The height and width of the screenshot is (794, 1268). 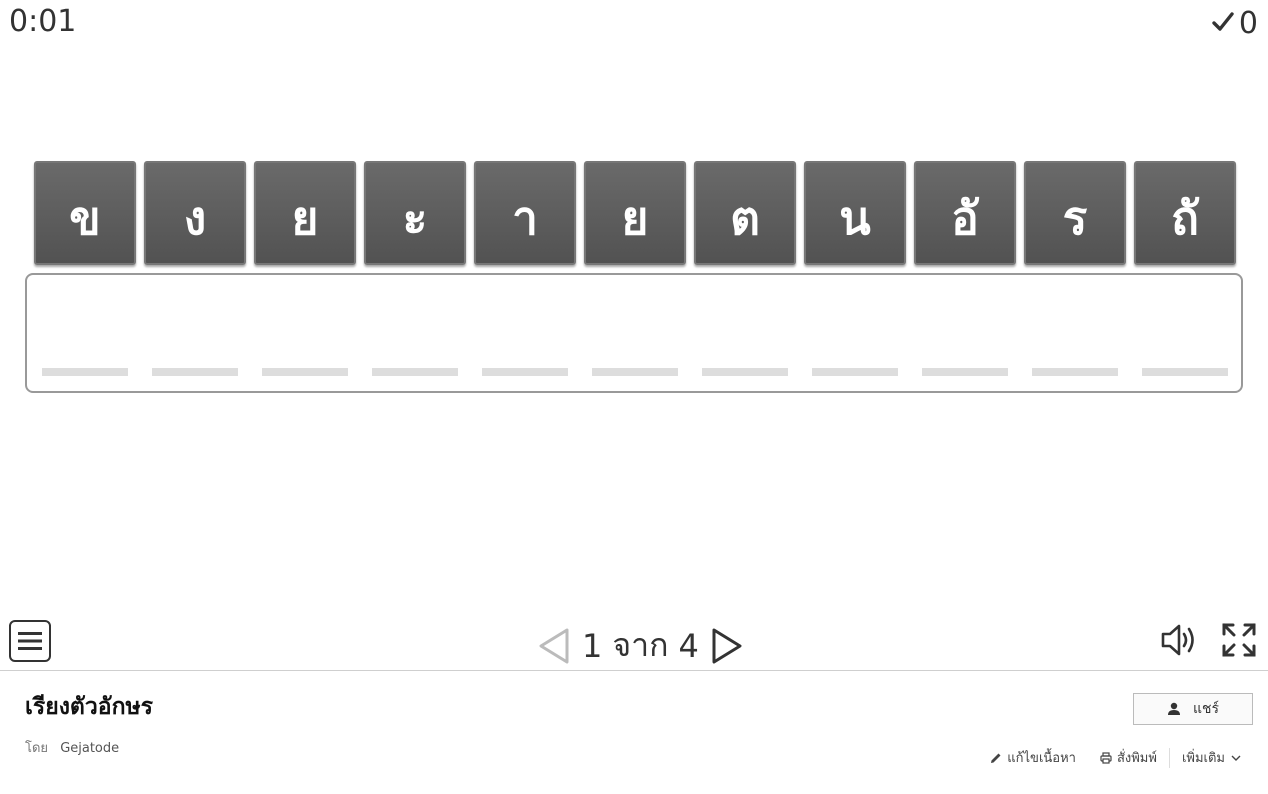 I want to click on check-icon, so click(x=1223, y=23).